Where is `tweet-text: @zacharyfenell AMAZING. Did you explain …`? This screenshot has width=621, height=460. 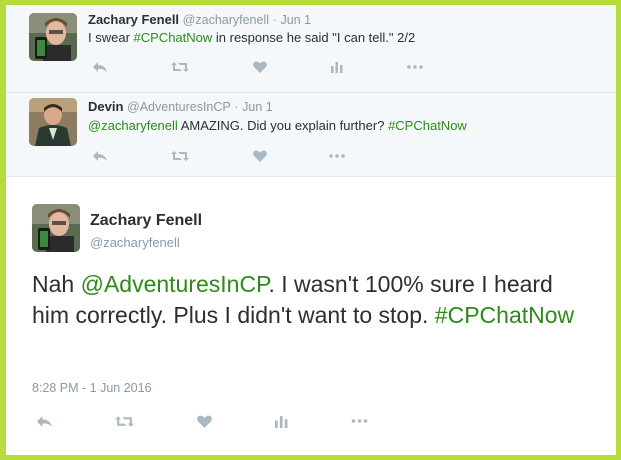
tweet-text: @zacharyfenell AMAZING. Did you explain … is located at coordinates (277, 125).